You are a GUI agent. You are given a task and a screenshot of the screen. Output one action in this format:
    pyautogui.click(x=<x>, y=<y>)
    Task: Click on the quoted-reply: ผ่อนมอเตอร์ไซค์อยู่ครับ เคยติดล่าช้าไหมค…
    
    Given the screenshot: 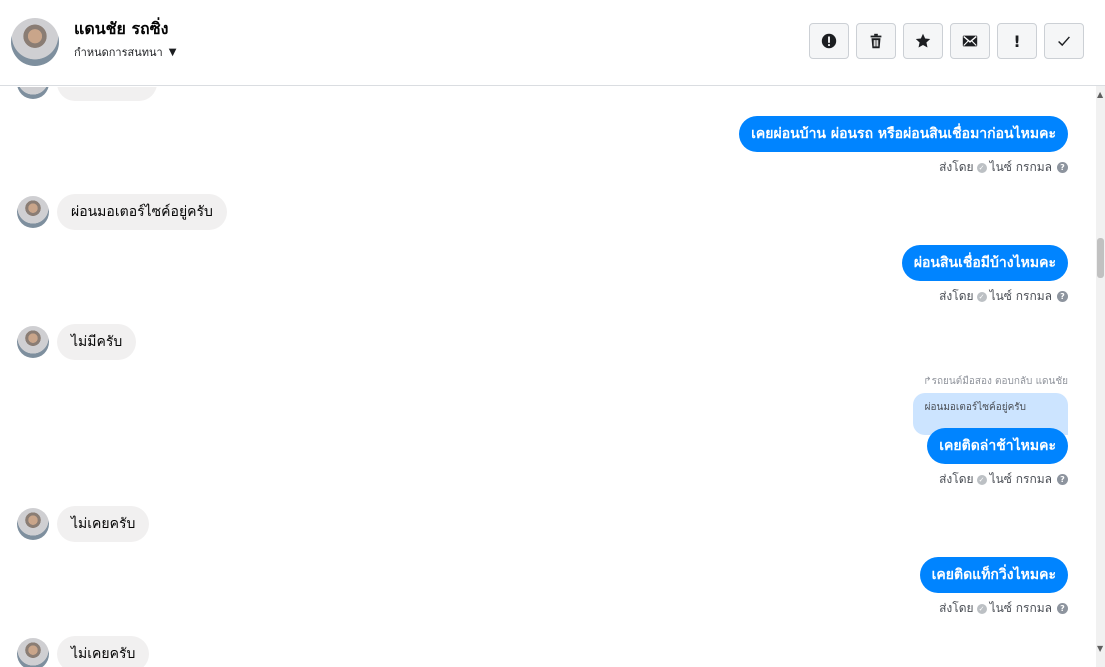 What is the action you would take?
    pyautogui.click(x=990, y=428)
    